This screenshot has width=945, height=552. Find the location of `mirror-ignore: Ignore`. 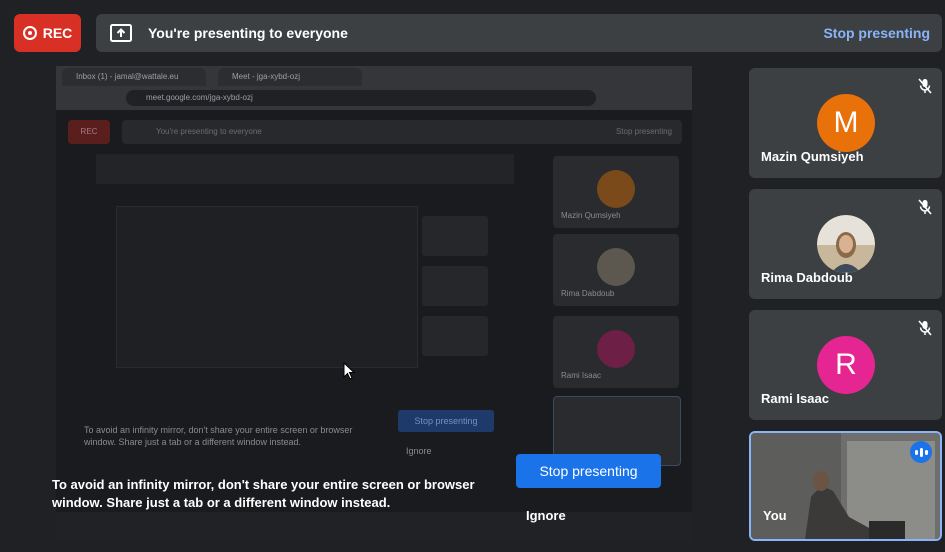

mirror-ignore: Ignore is located at coordinates (419, 451).